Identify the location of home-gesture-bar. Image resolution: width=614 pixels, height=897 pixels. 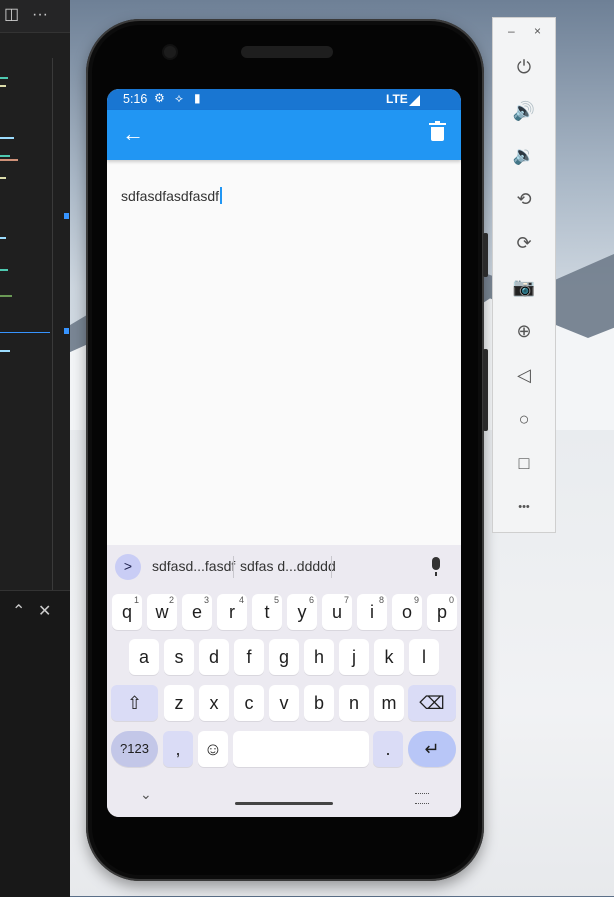
(284, 803).